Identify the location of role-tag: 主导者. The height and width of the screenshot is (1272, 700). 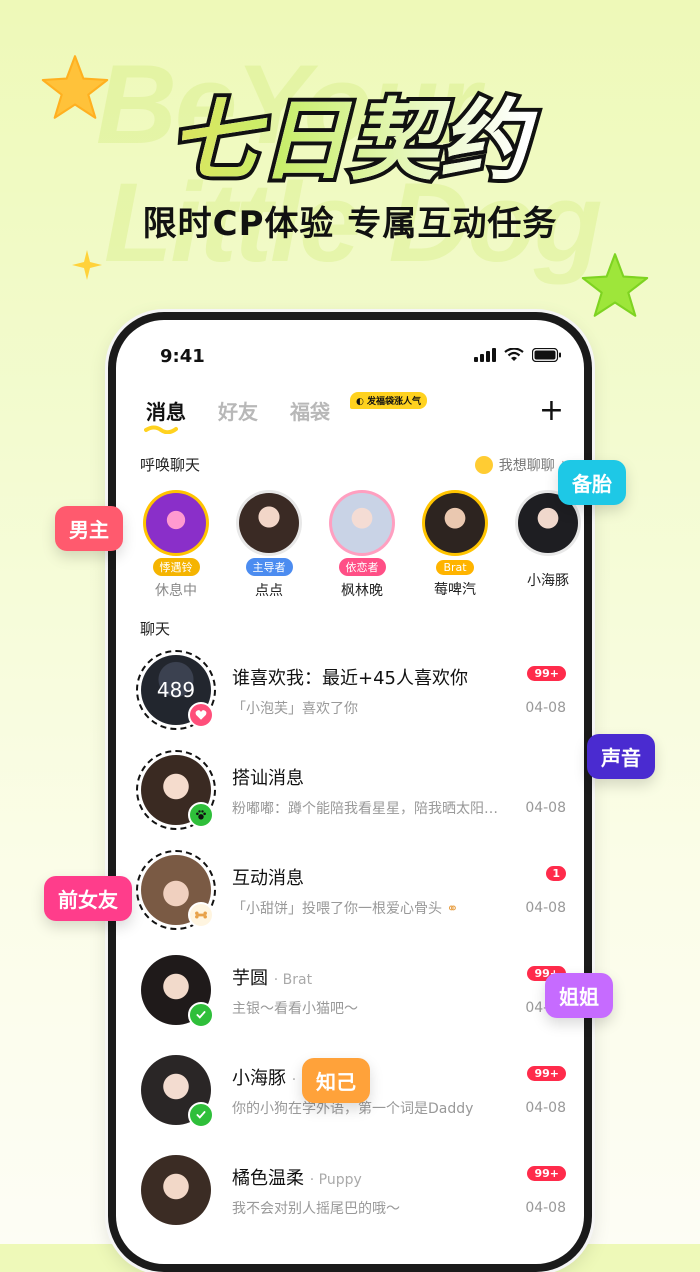
(269, 567).